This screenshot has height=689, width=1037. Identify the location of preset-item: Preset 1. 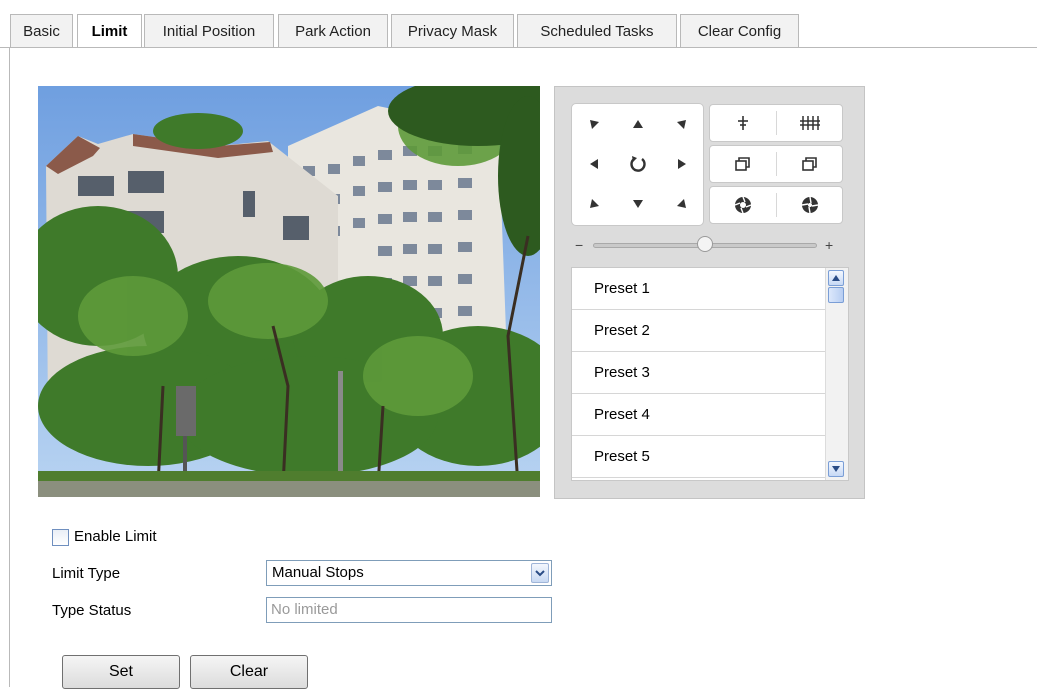
(698, 289).